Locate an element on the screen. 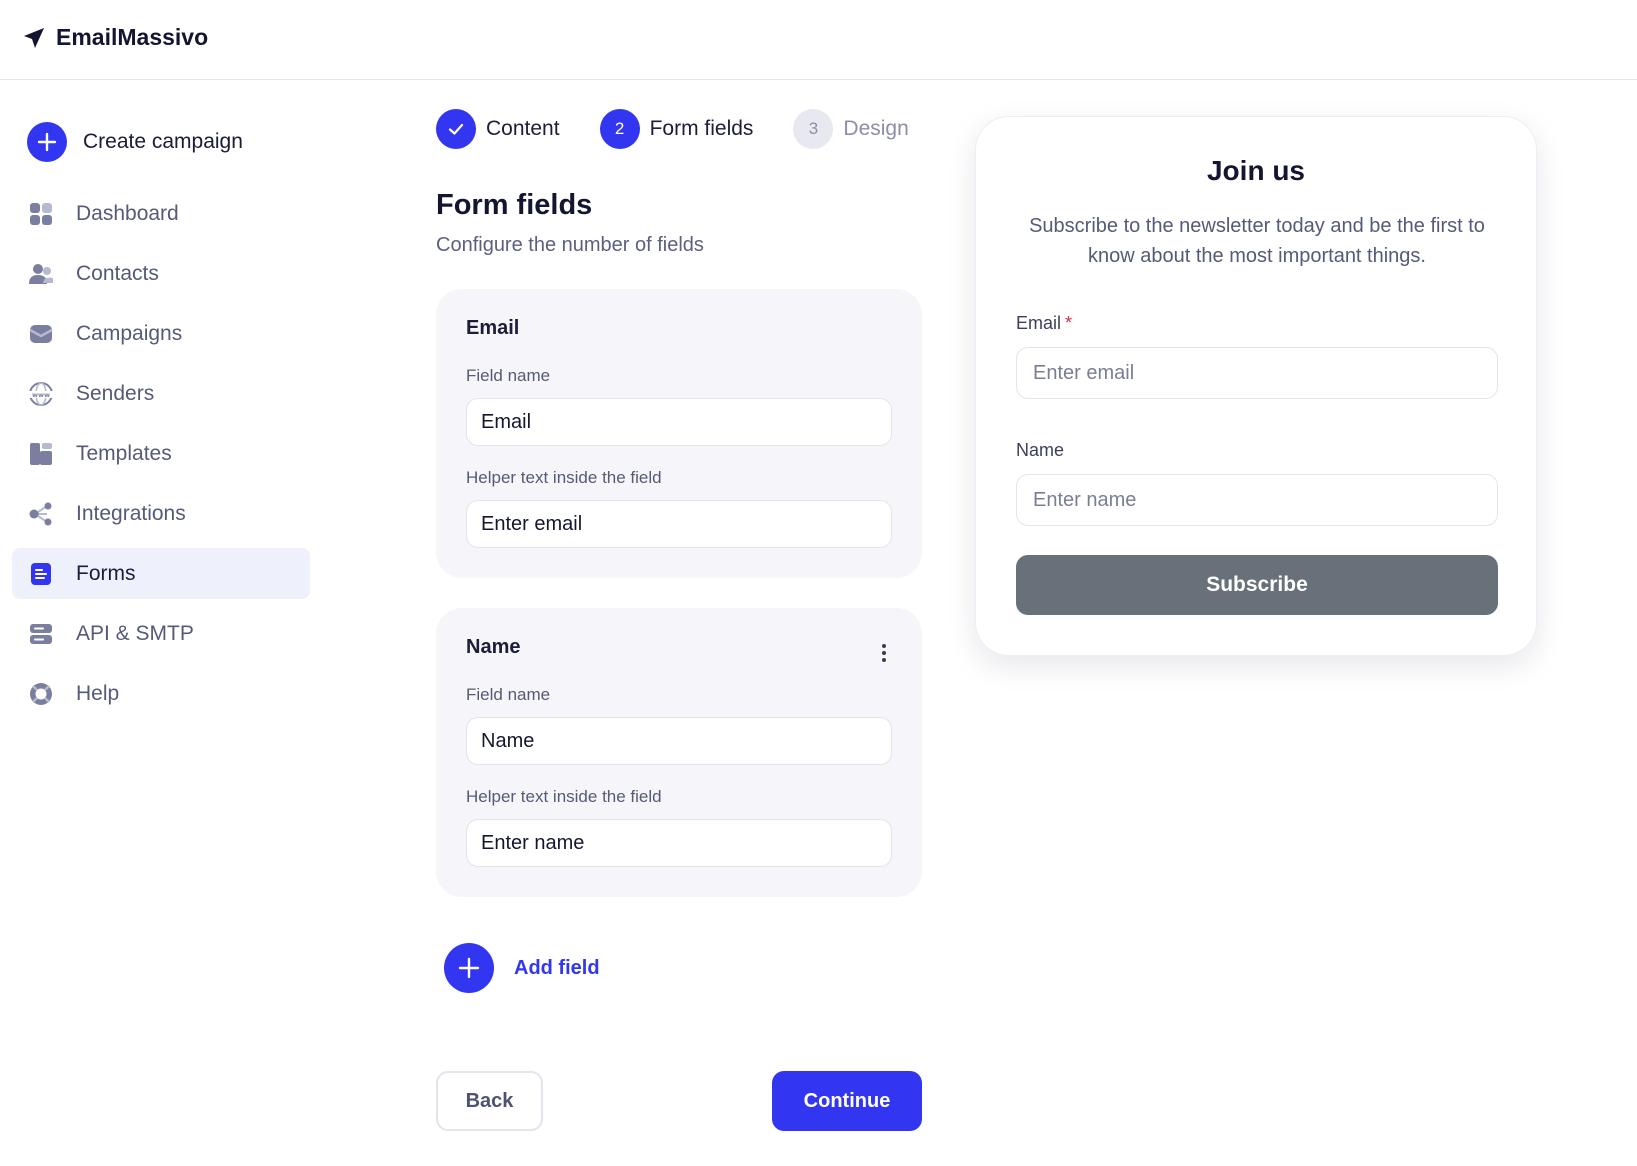  sidebar-item-dashboard: Dashboard is located at coordinates (161, 213).